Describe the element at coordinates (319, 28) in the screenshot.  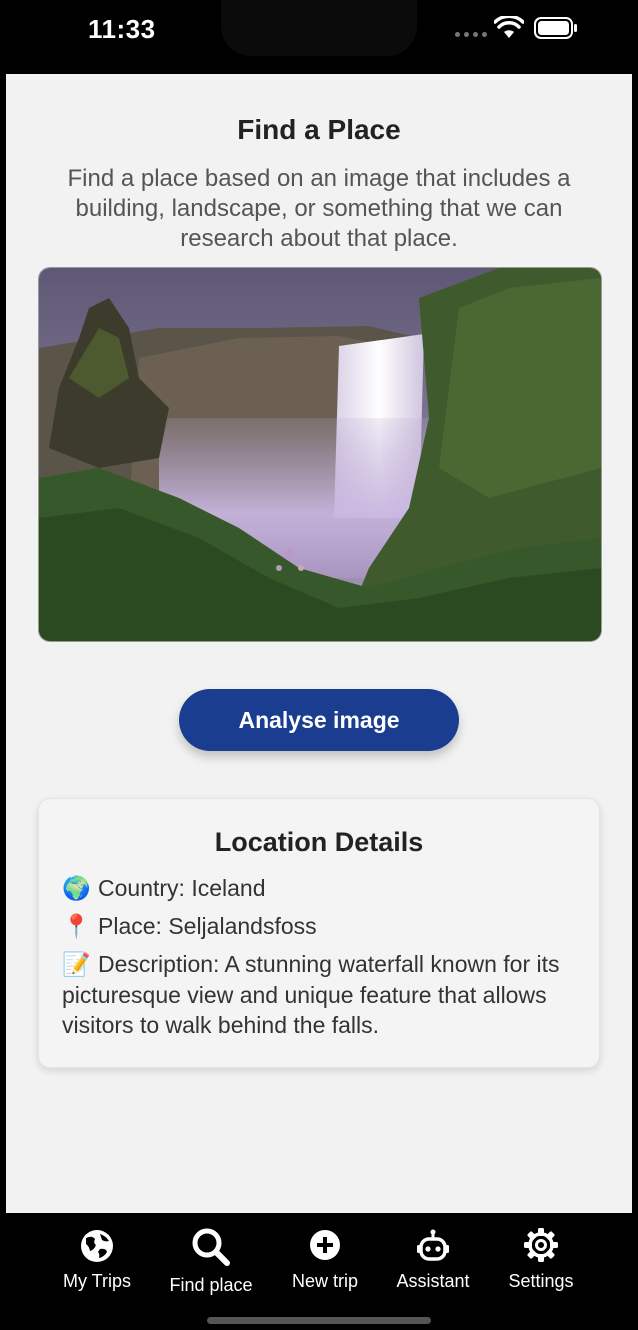
I see `dynamic-island` at that location.